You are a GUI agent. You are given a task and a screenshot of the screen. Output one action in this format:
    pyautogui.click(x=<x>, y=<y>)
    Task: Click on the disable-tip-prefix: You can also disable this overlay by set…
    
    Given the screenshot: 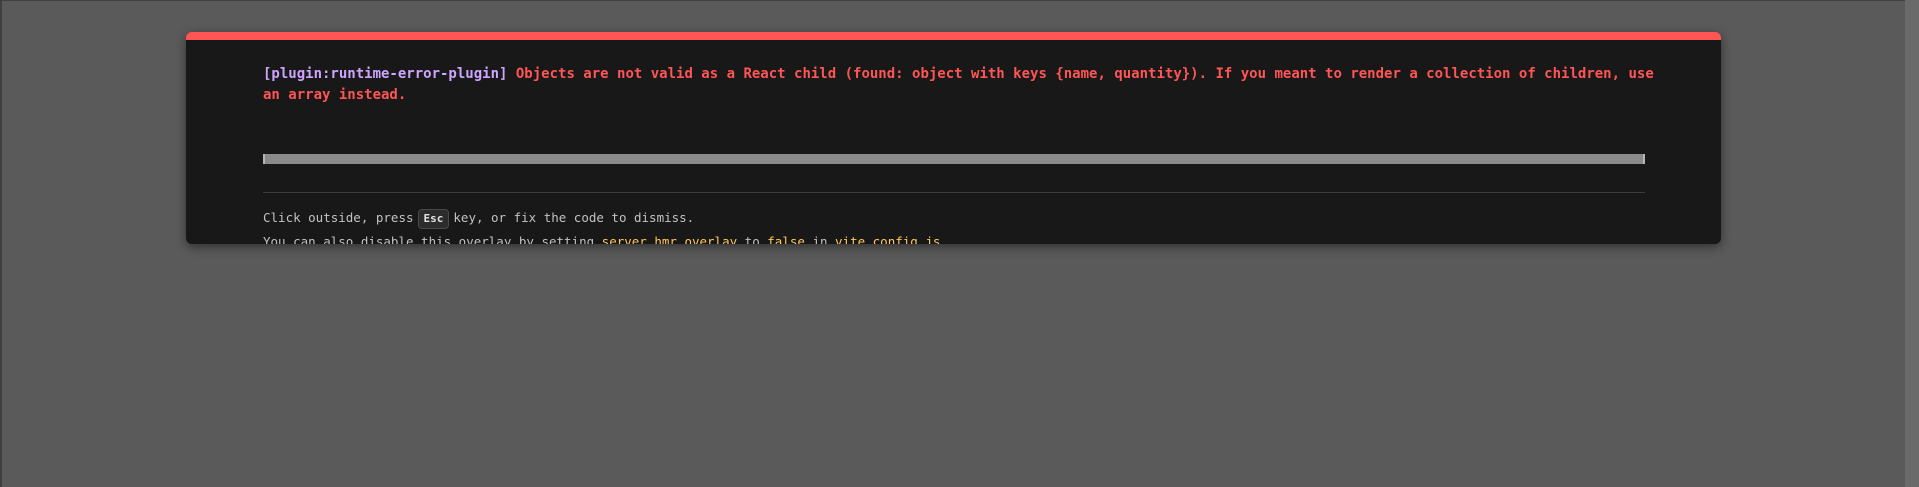 What is the action you would take?
    pyautogui.click(x=429, y=239)
    